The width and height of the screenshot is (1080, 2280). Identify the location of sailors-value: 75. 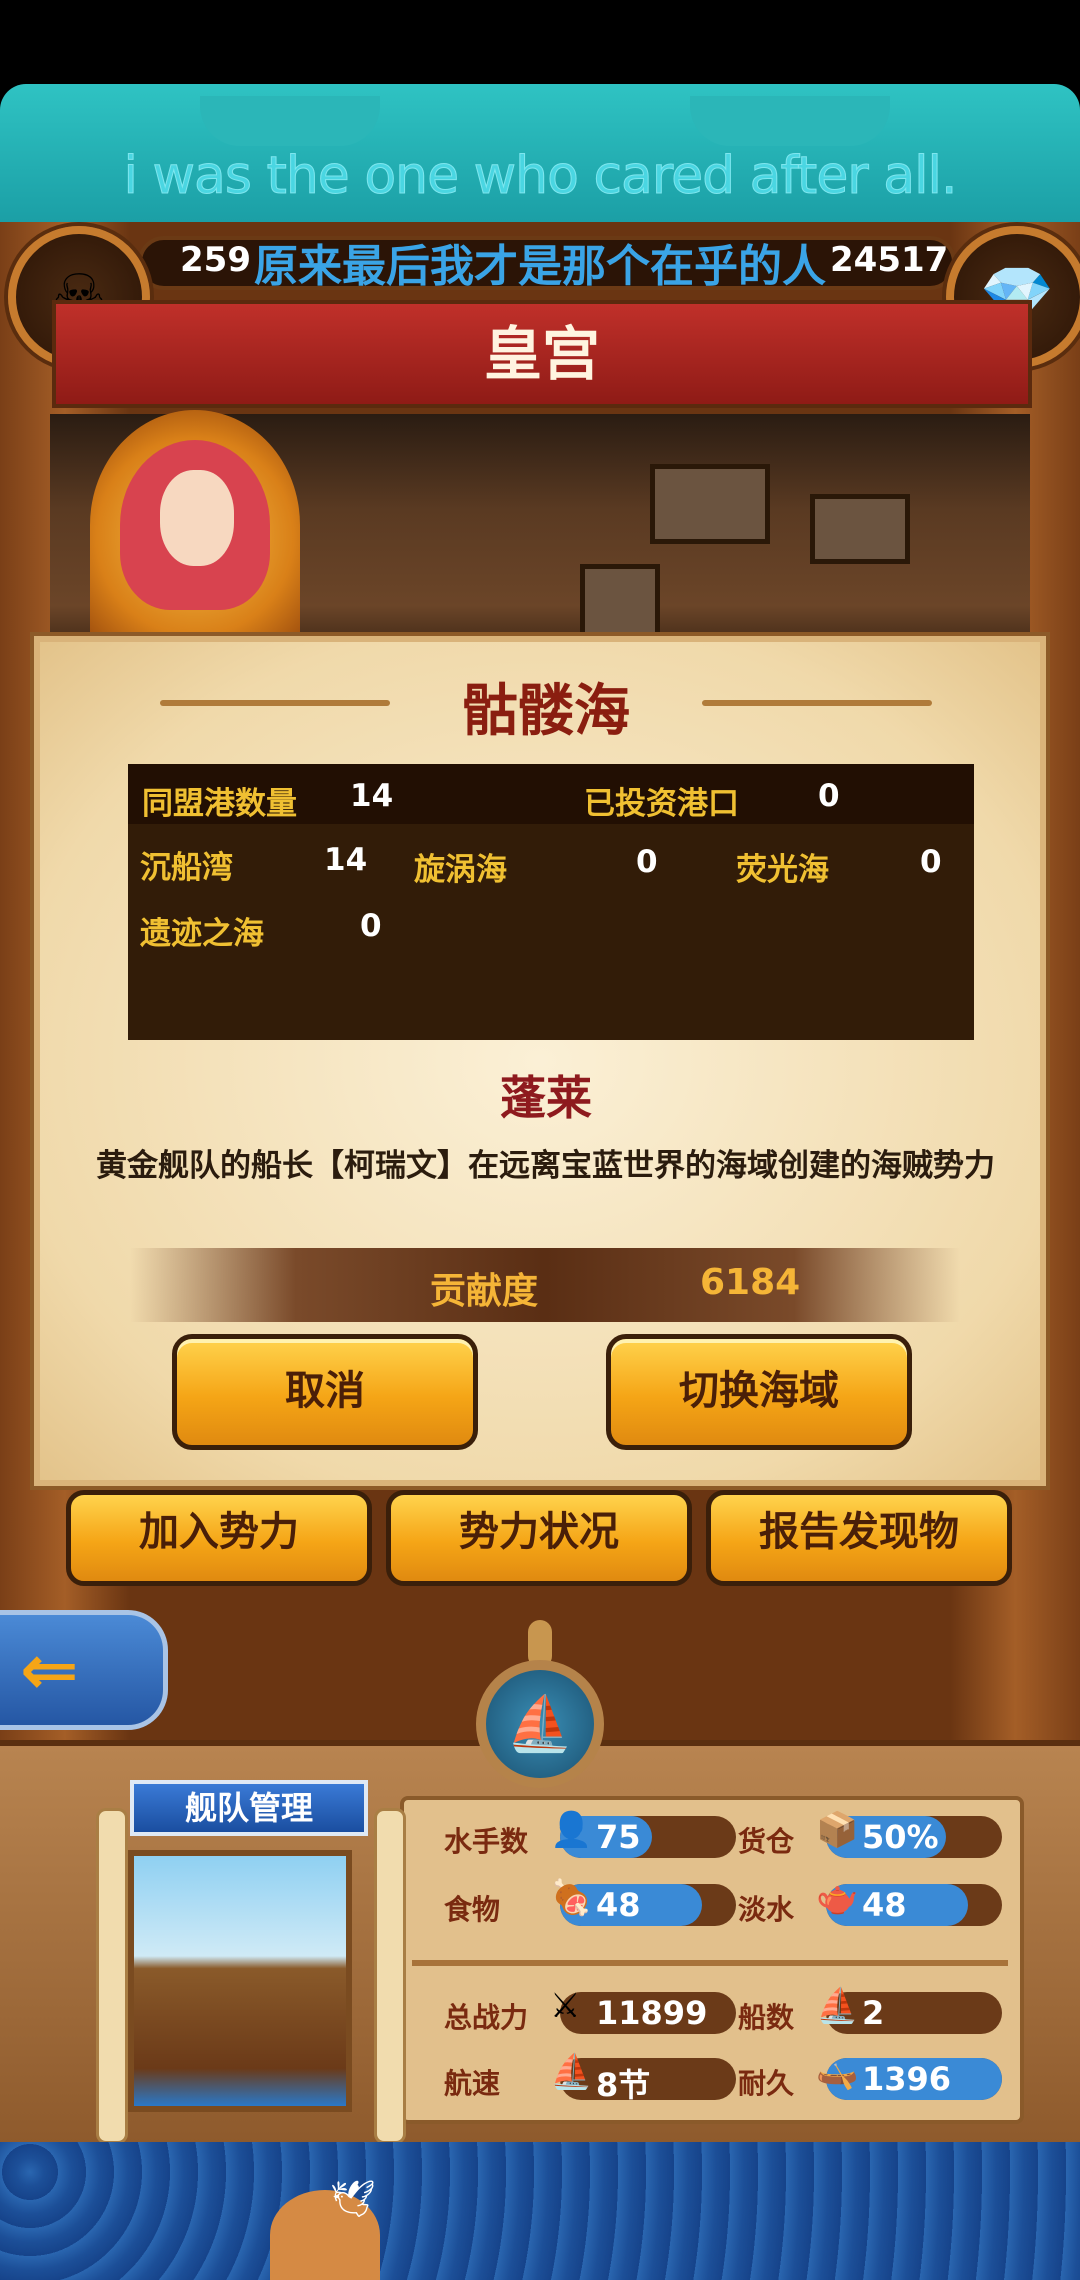
(618, 1837).